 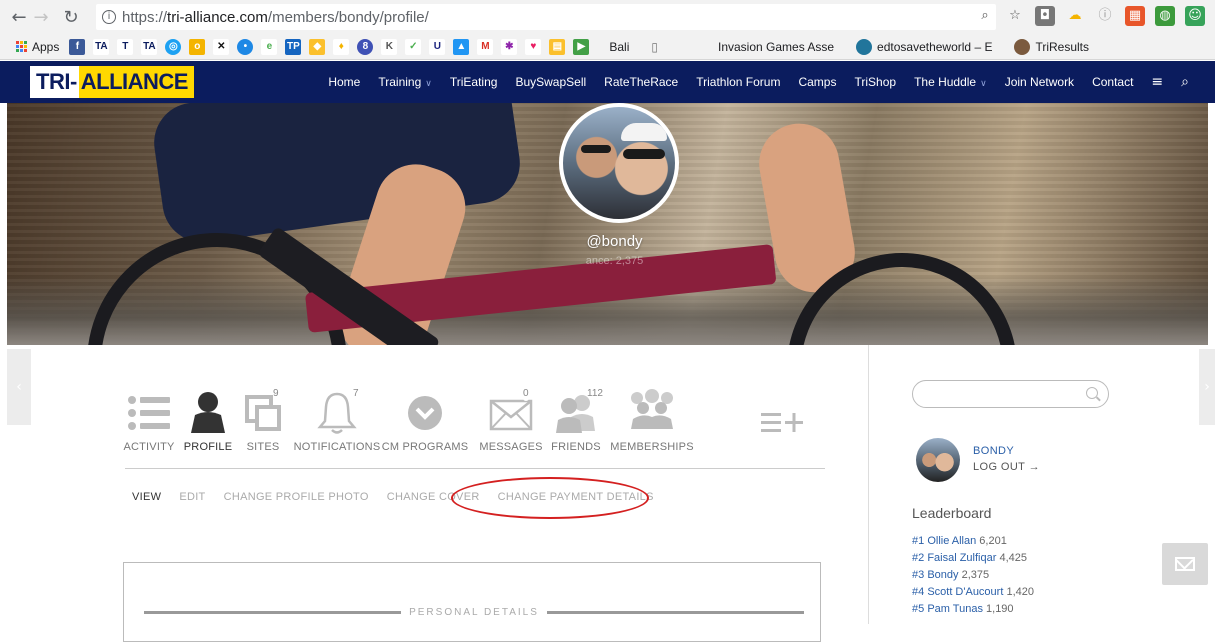 What do you see at coordinates (550, 82) in the screenshot?
I see `nav-buyswapsell: BuySwapSell` at bounding box center [550, 82].